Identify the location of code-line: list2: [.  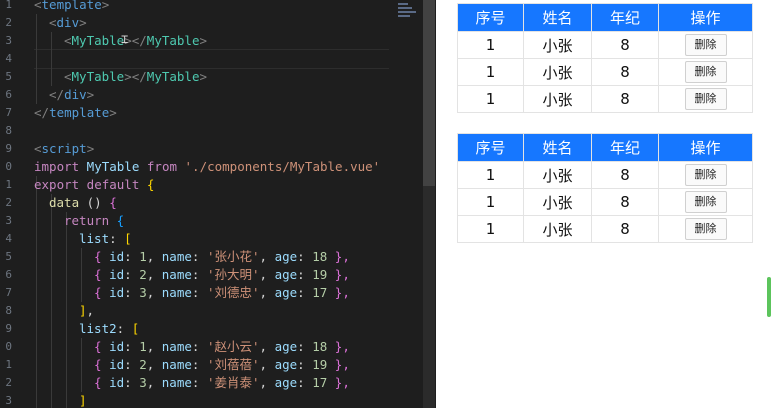
(109, 329).